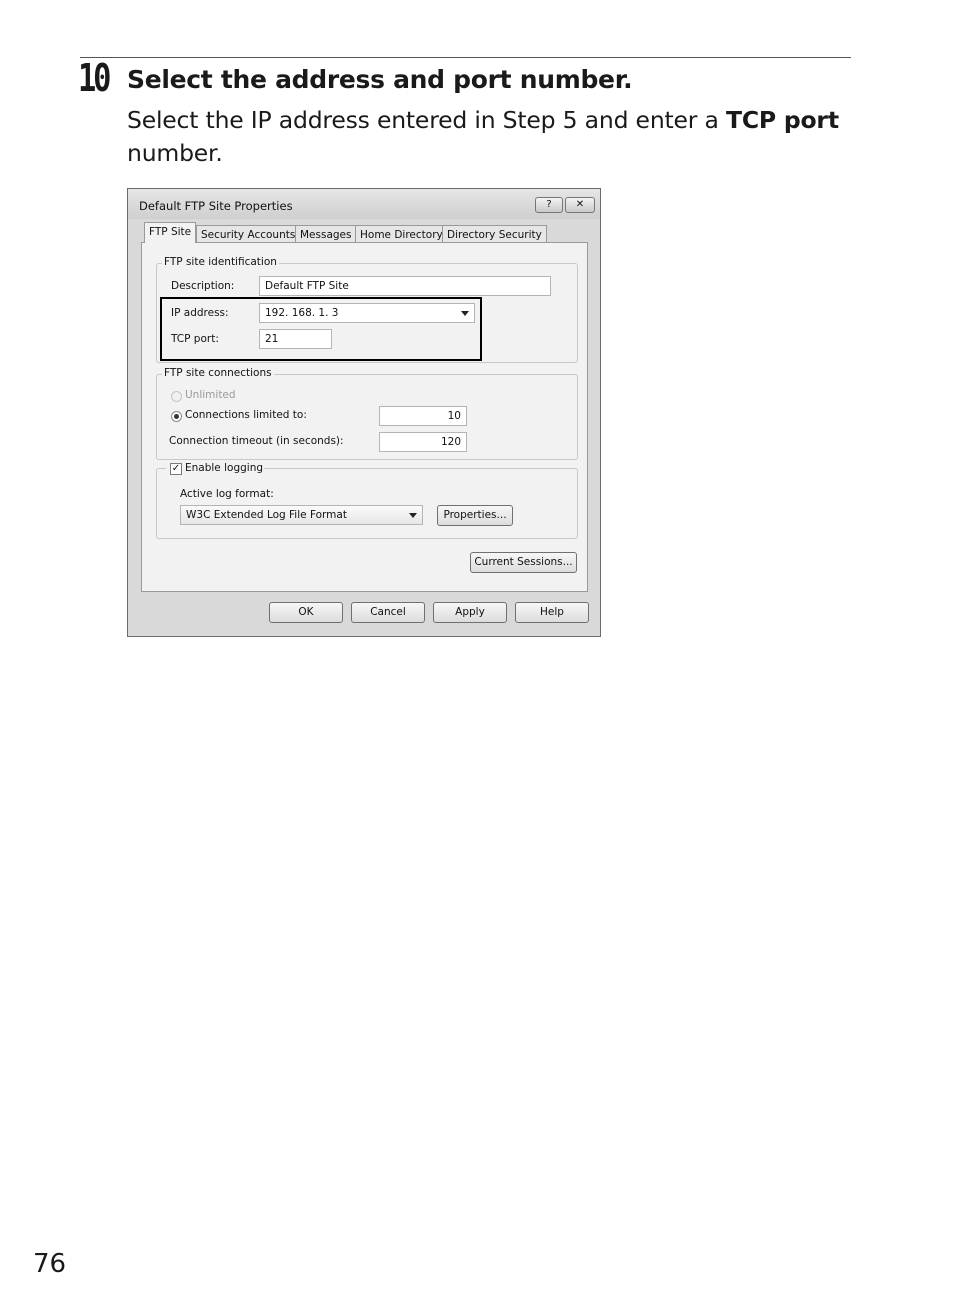 This screenshot has height=1314, width=954. I want to click on timeout-label: Connection timeout (in seconds):, so click(256, 441).